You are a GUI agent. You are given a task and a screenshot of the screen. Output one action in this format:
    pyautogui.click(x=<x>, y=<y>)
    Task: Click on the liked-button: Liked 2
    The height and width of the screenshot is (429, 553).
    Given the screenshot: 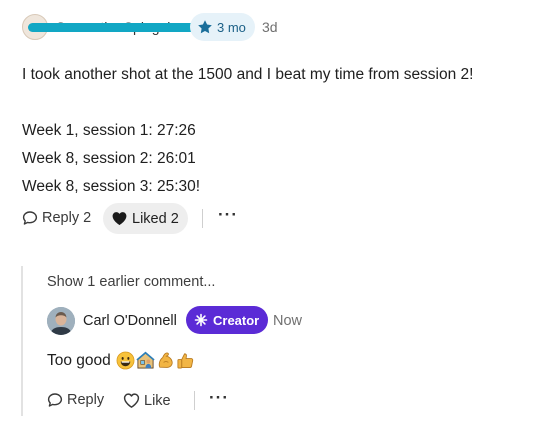 What is the action you would take?
    pyautogui.click(x=145, y=218)
    